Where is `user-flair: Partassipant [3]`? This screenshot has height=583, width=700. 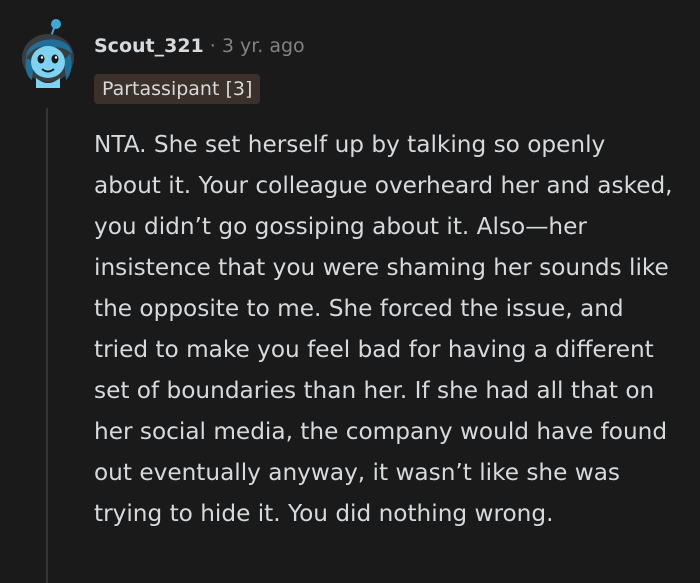
user-flair: Partassipant [3] is located at coordinates (177, 89).